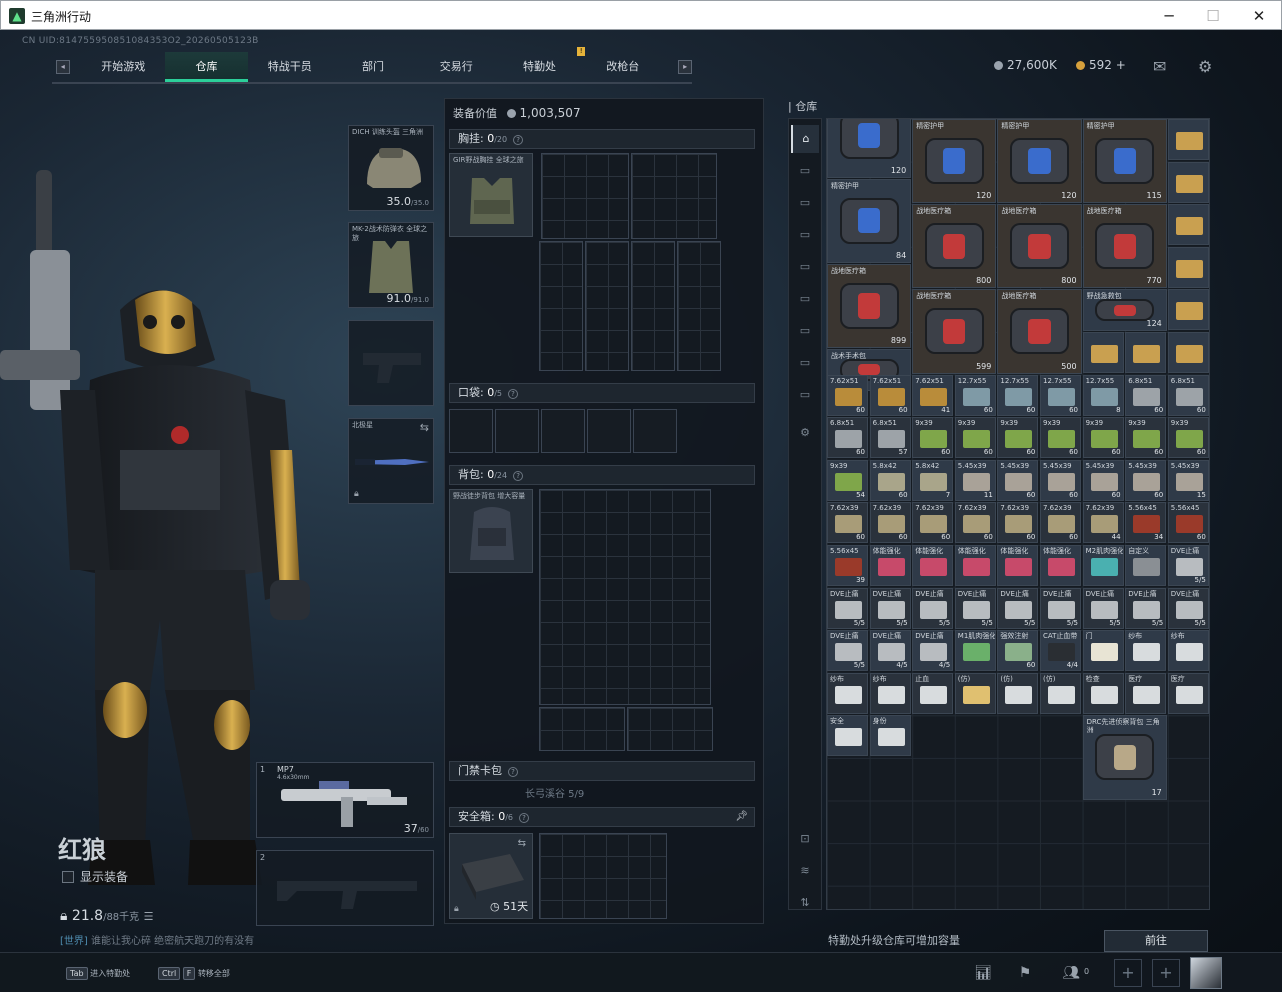 The image size is (1282, 992). I want to click on pistol-slot, so click(391, 363).